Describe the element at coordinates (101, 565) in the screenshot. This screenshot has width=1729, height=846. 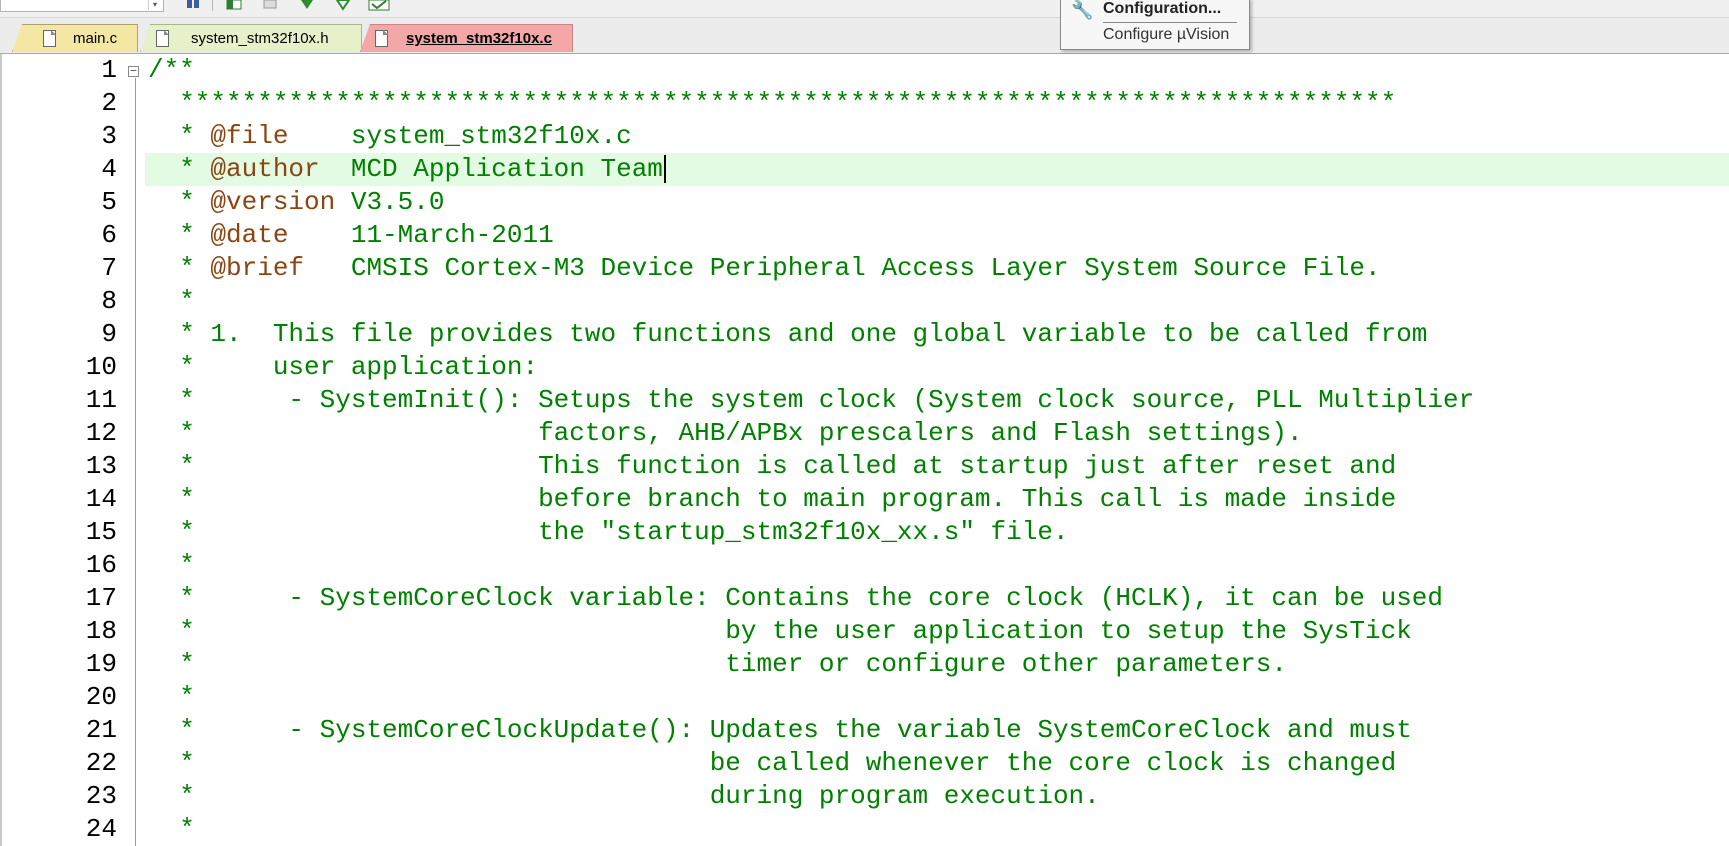
I see `line-number: 16` at that location.